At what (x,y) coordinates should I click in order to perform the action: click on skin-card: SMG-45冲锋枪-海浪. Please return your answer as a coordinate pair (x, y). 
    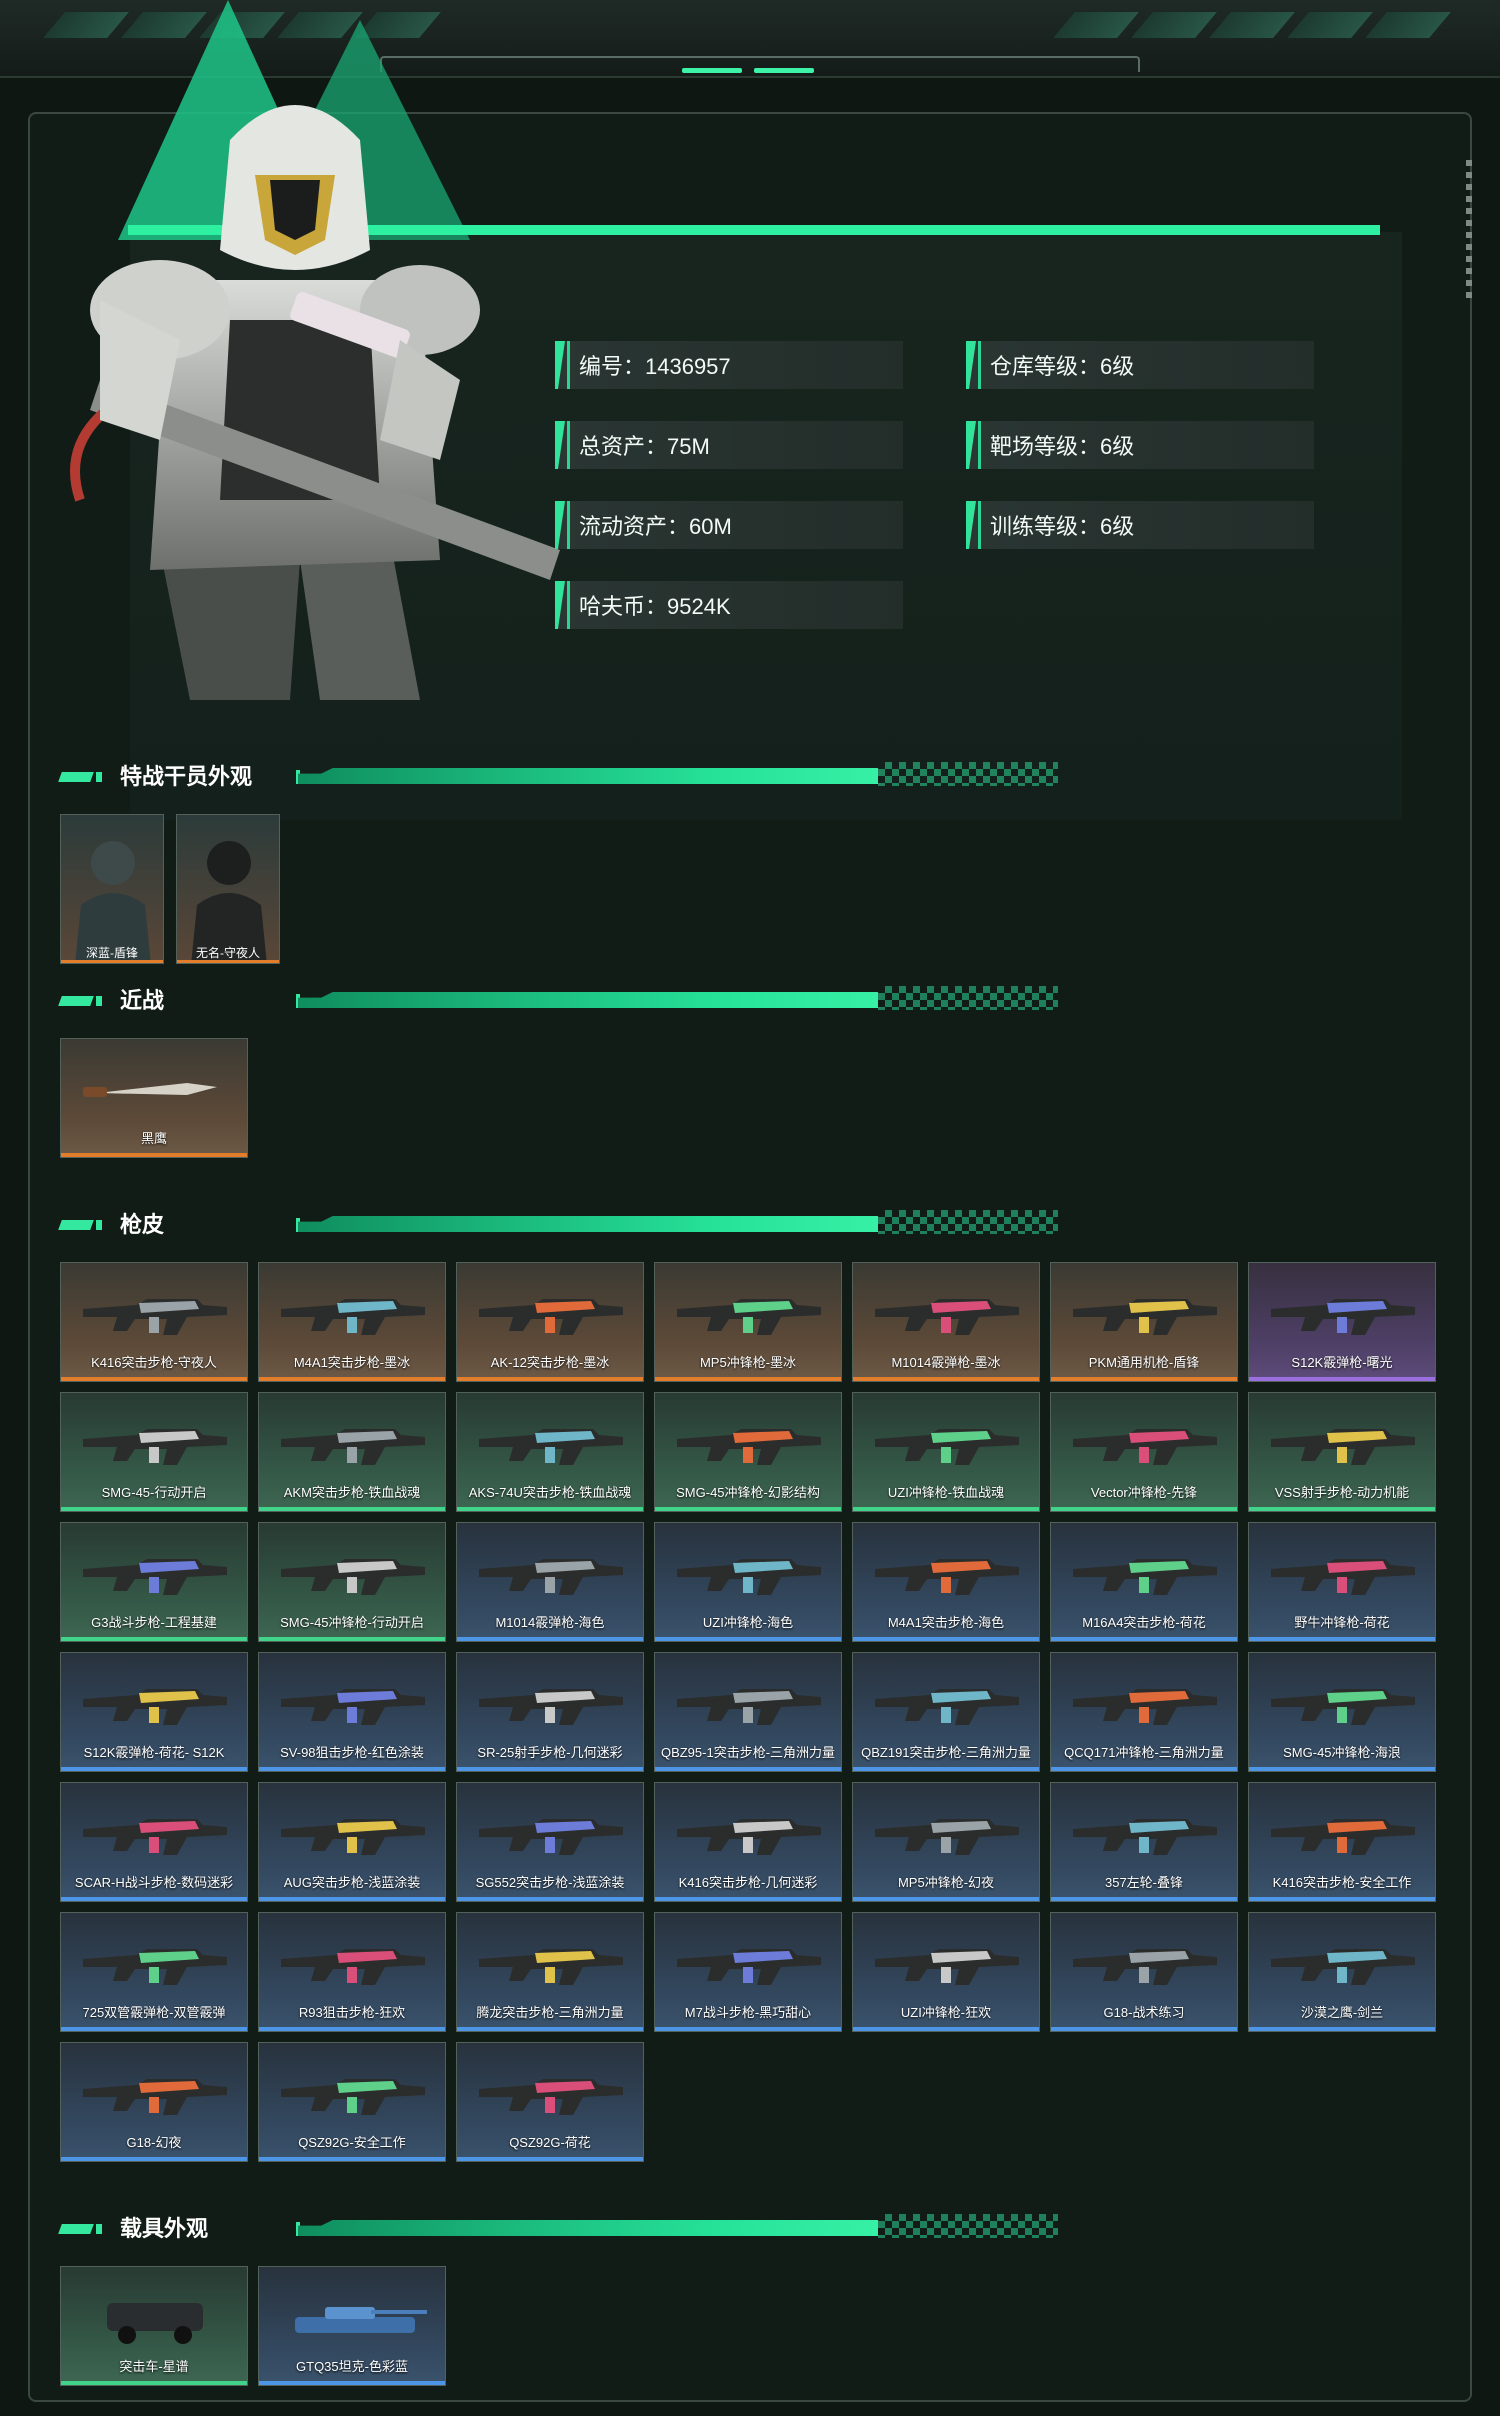
    Looking at the image, I should click on (1342, 1712).